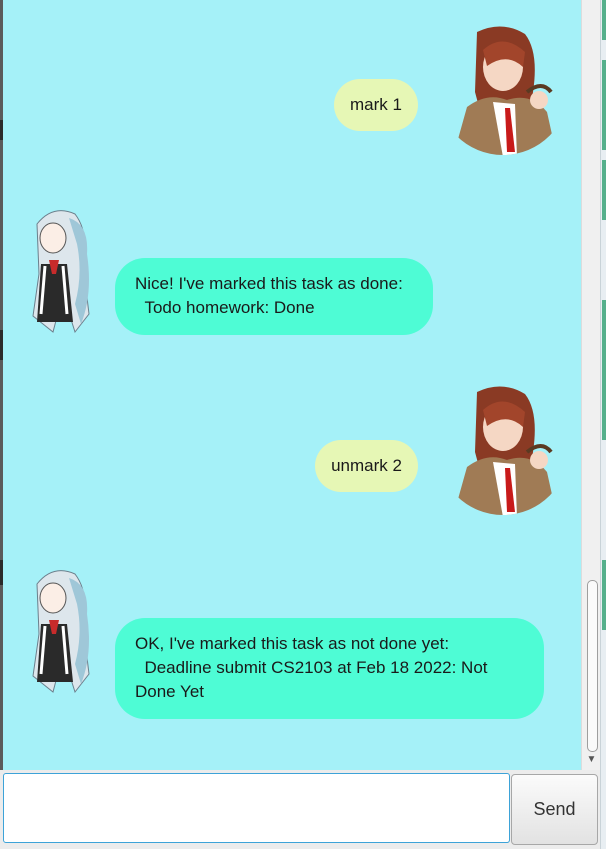  What do you see at coordinates (591, 759) in the screenshot?
I see `scroll-down-arrow-icon: ▼` at bounding box center [591, 759].